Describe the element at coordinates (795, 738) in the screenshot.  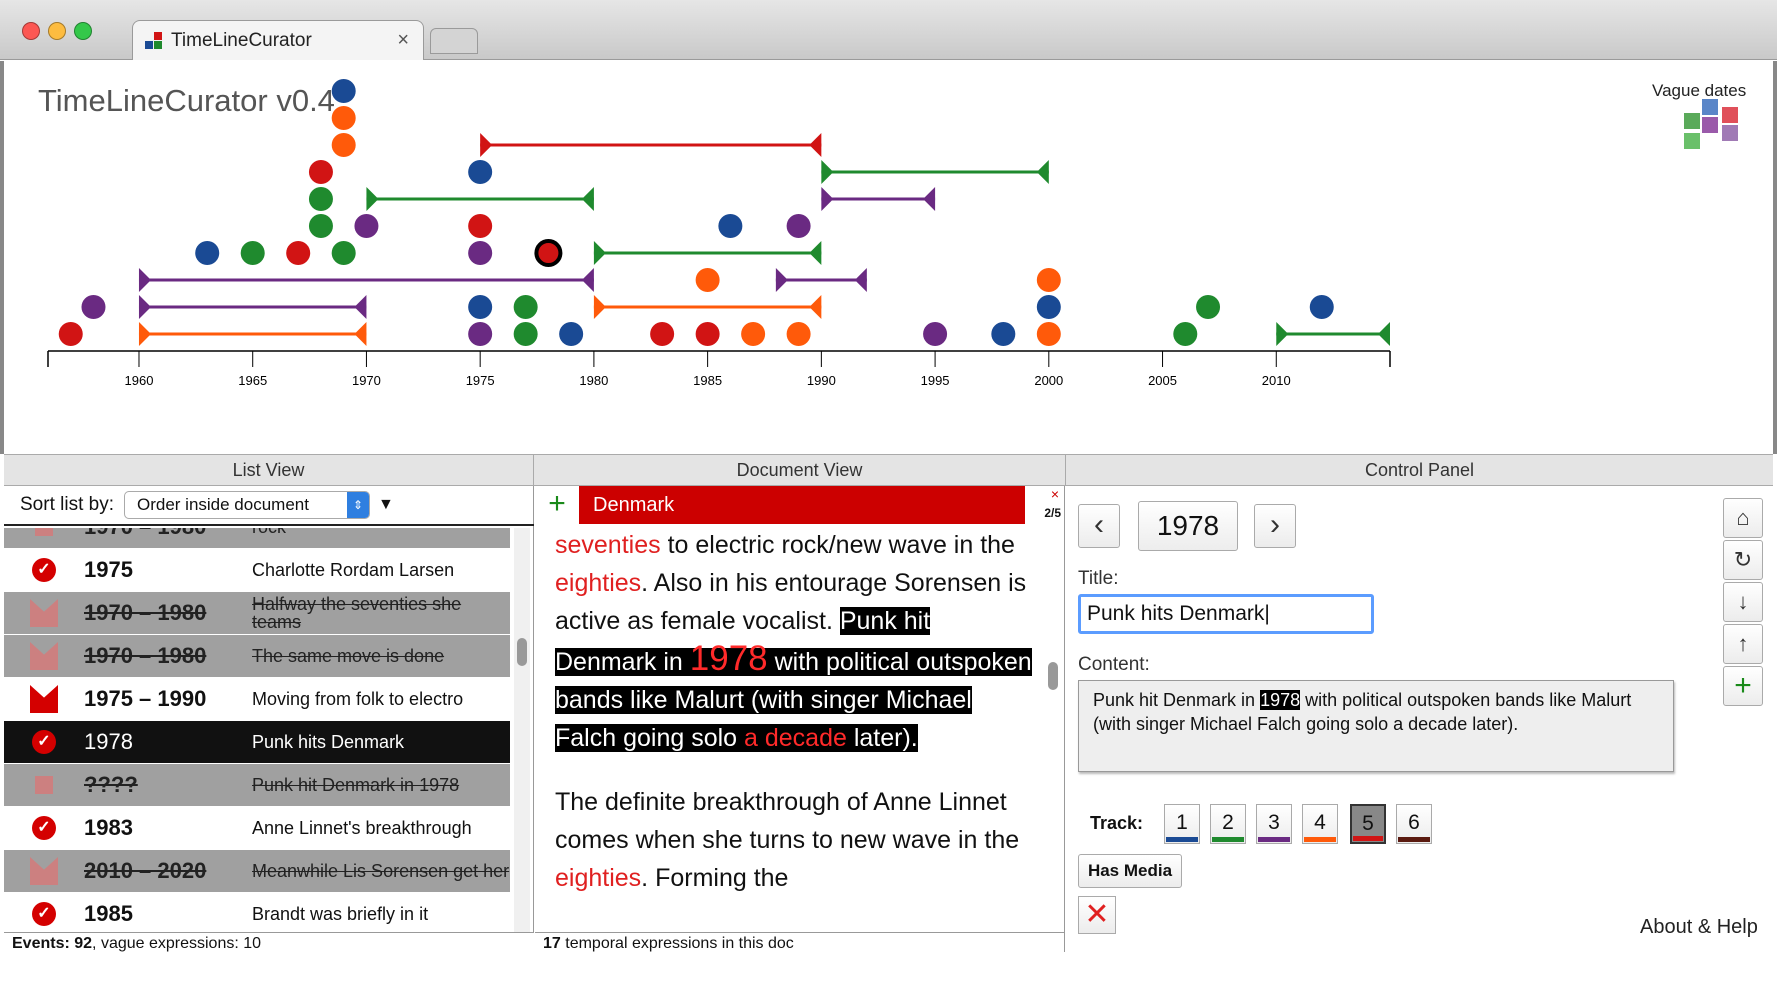
I see `temporal-expression: a decade` at that location.